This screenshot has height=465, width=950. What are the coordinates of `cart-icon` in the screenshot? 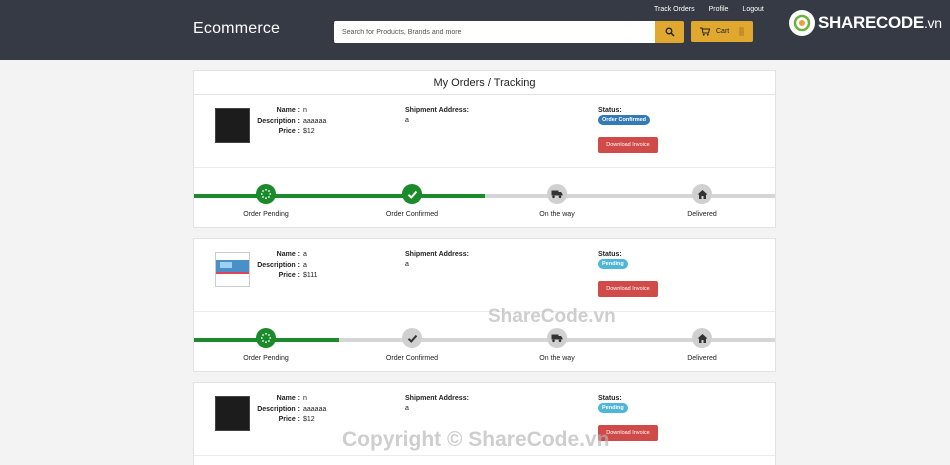 It's located at (705, 31).